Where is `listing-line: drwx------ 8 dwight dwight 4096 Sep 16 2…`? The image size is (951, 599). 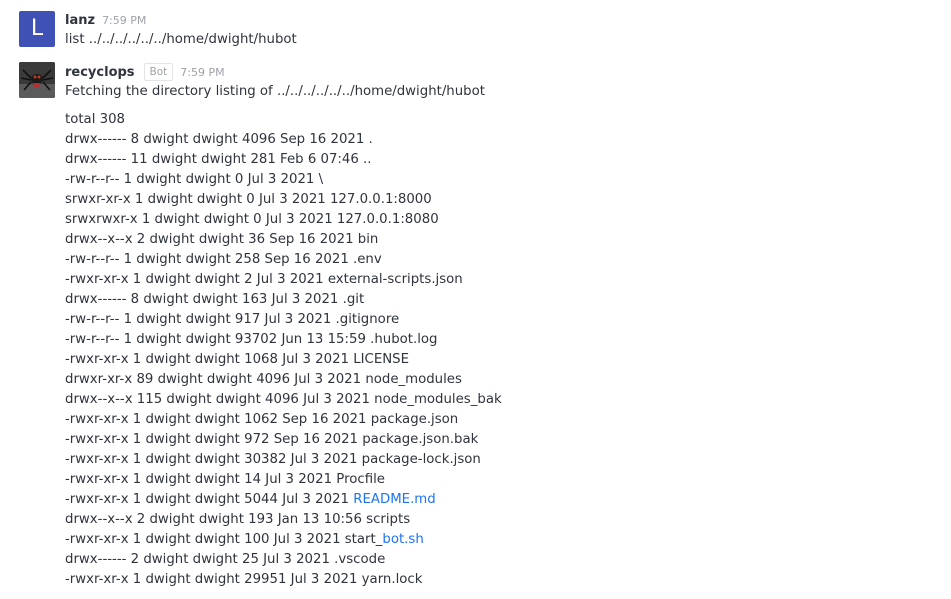 listing-line: drwx------ 8 dwight dwight 4096 Sep 16 2… is located at coordinates (283, 140).